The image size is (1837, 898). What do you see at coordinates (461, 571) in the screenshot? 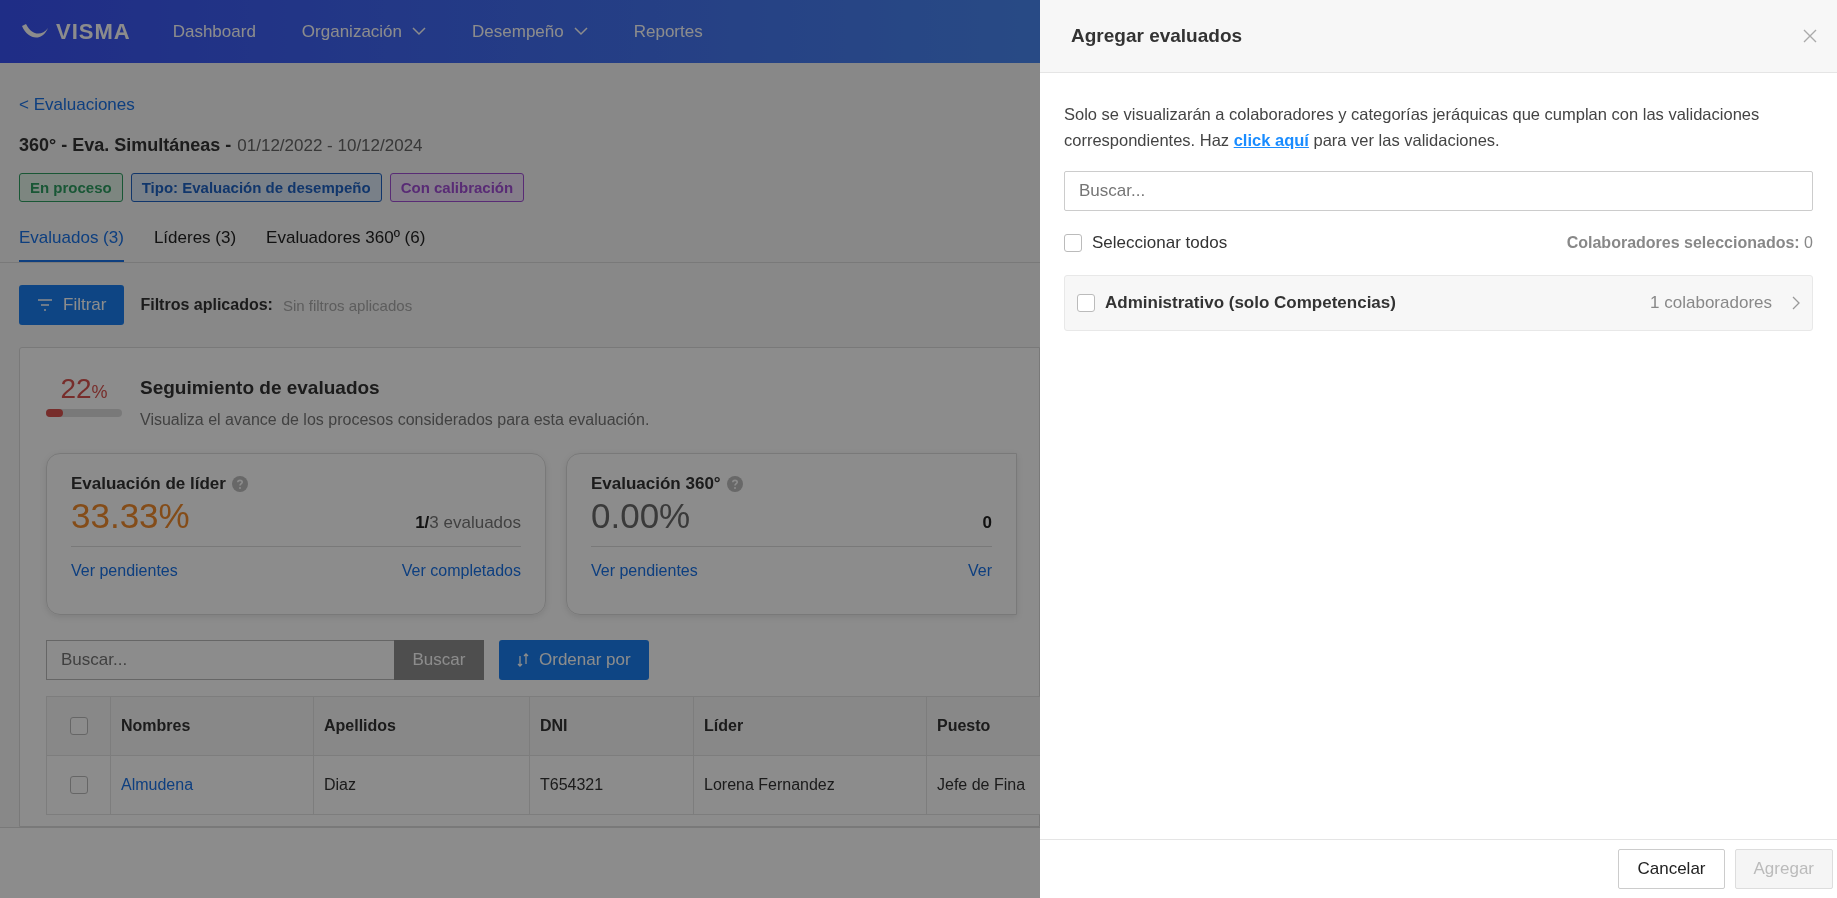
I see `card-link: Ver completados` at bounding box center [461, 571].